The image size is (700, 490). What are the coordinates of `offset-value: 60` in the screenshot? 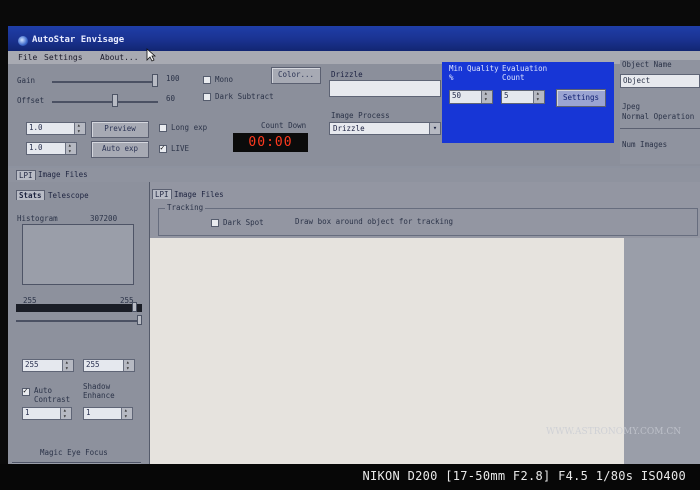 It's located at (171, 98).